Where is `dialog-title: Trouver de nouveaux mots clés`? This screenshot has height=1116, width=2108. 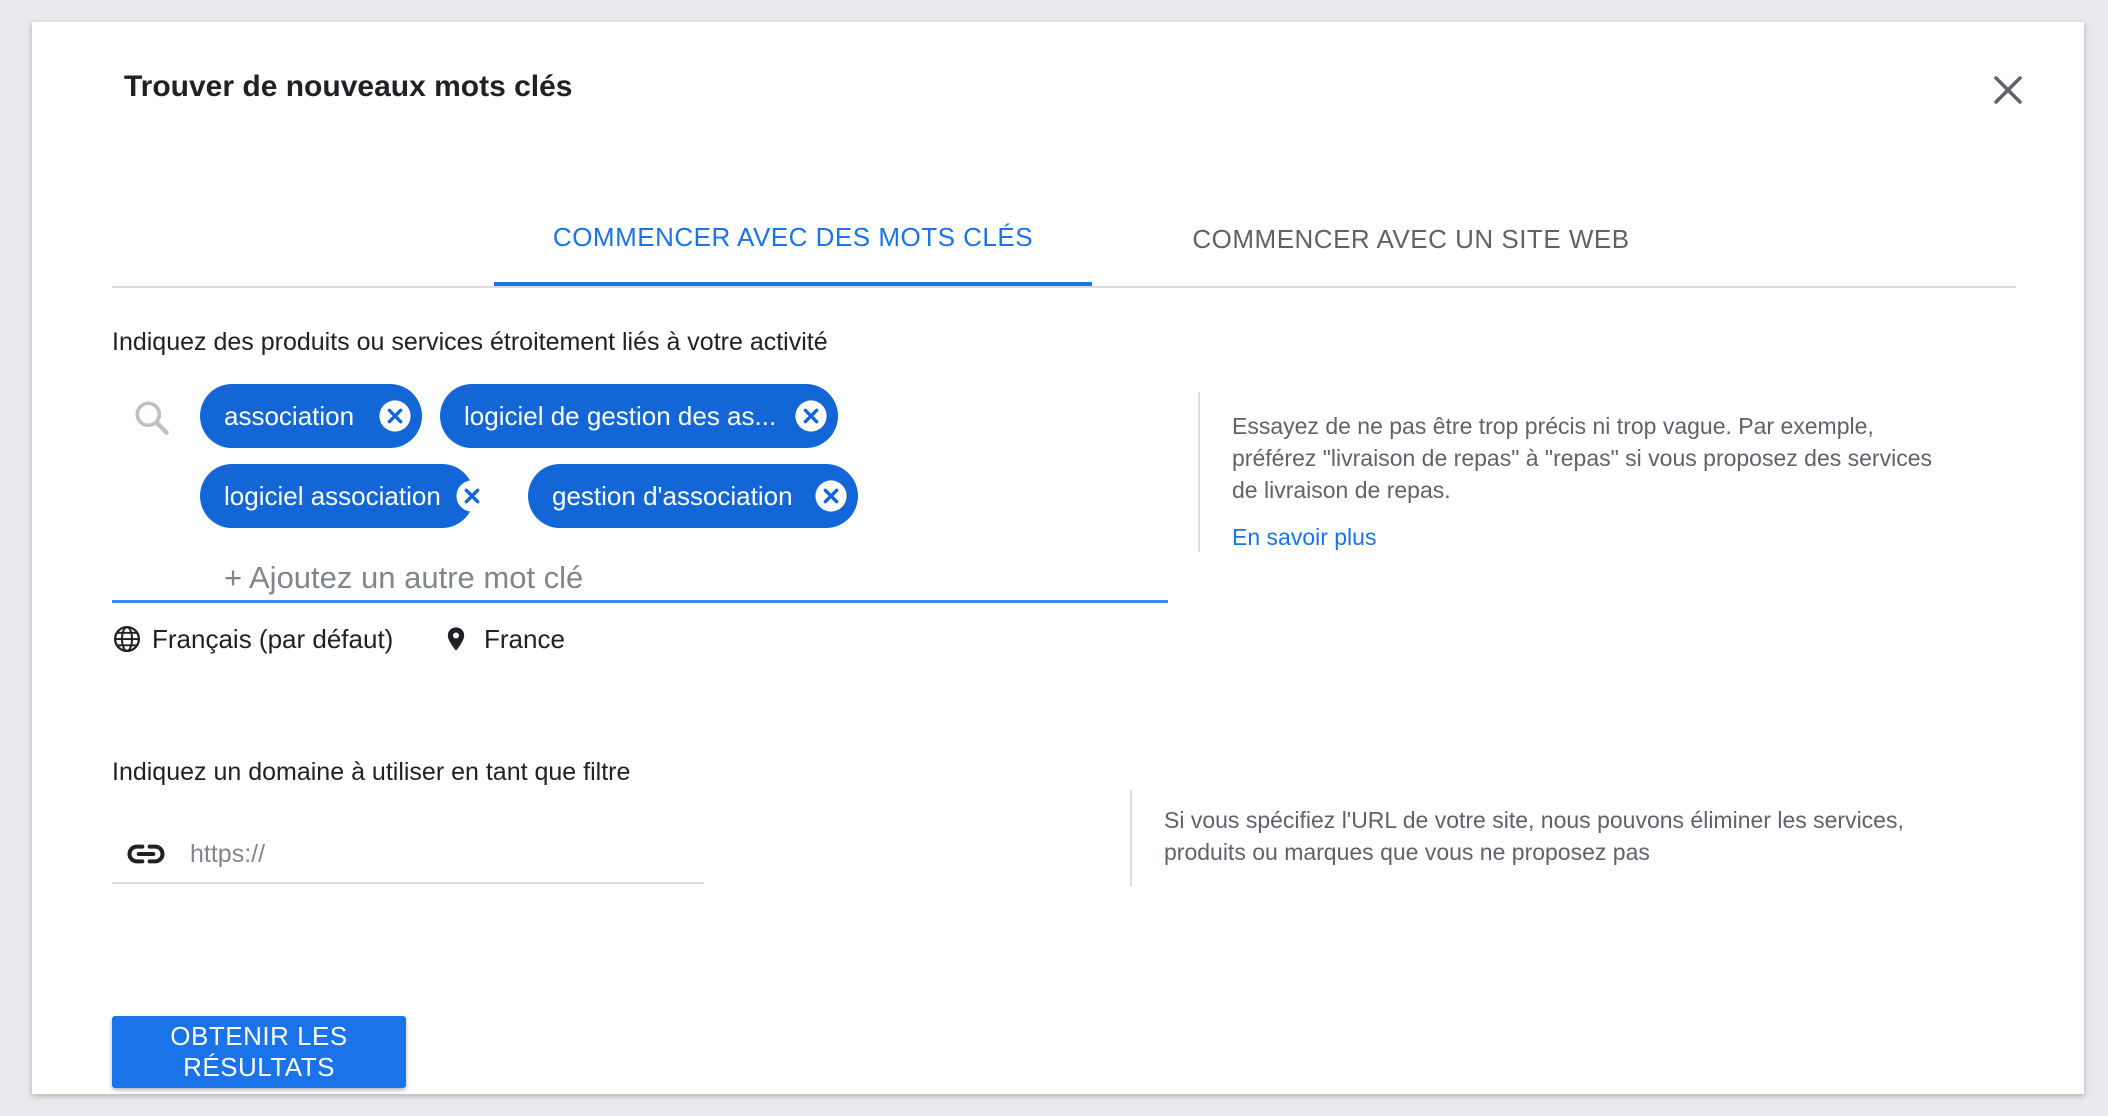
dialog-title: Trouver de nouveaux mots clés is located at coordinates (348, 86).